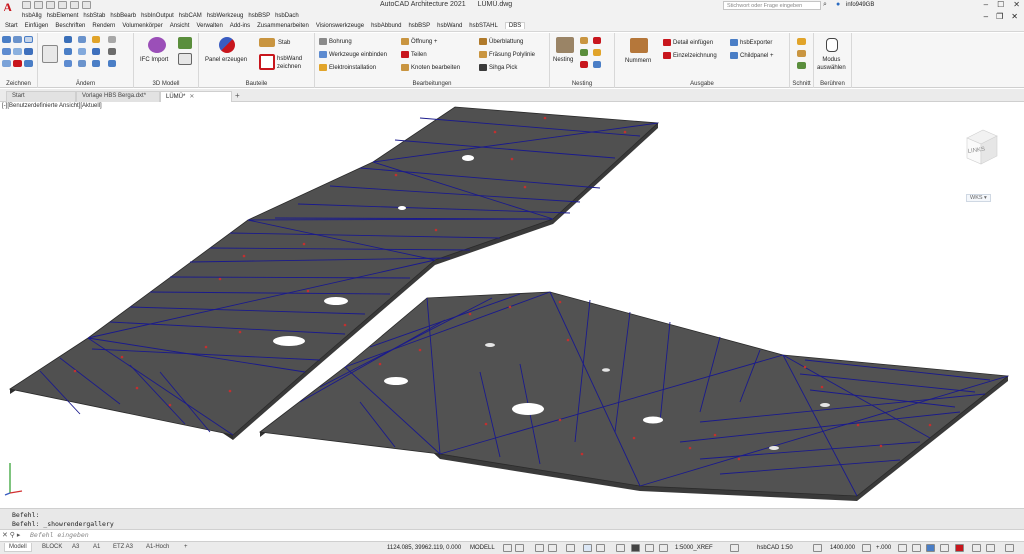 This screenshot has height=554, width=1024. What do you see at coordinates (866, 548) in the screenshot?
I see `cut-plane-icon` at bounding box center [866, 548].